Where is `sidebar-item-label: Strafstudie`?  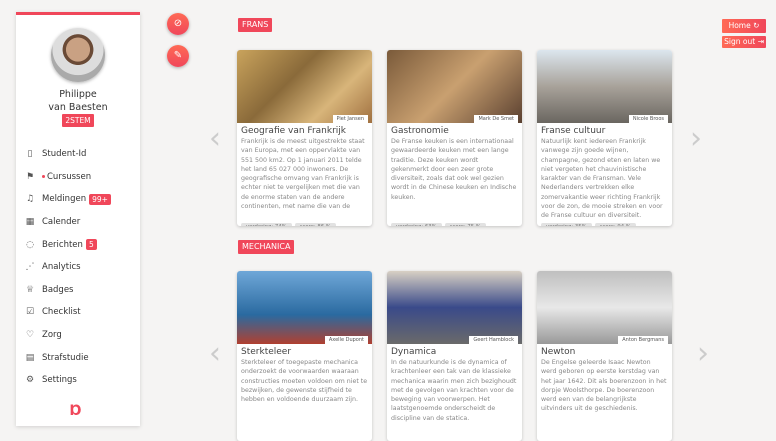 sidebar-item-label: Strafstudie is located at coordinates (65, 357).